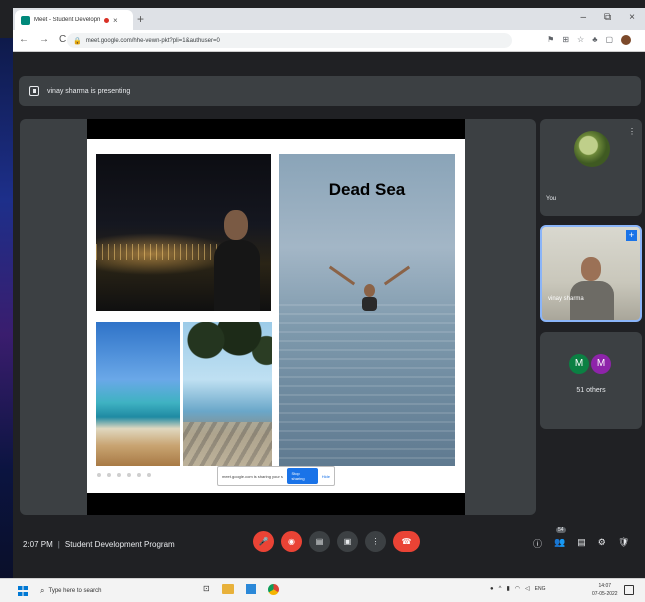  What do you see at coordinates (291, 541) in the screenshot?
I see `camera-toggle-button: ◉` at bounding box center [291, 541].